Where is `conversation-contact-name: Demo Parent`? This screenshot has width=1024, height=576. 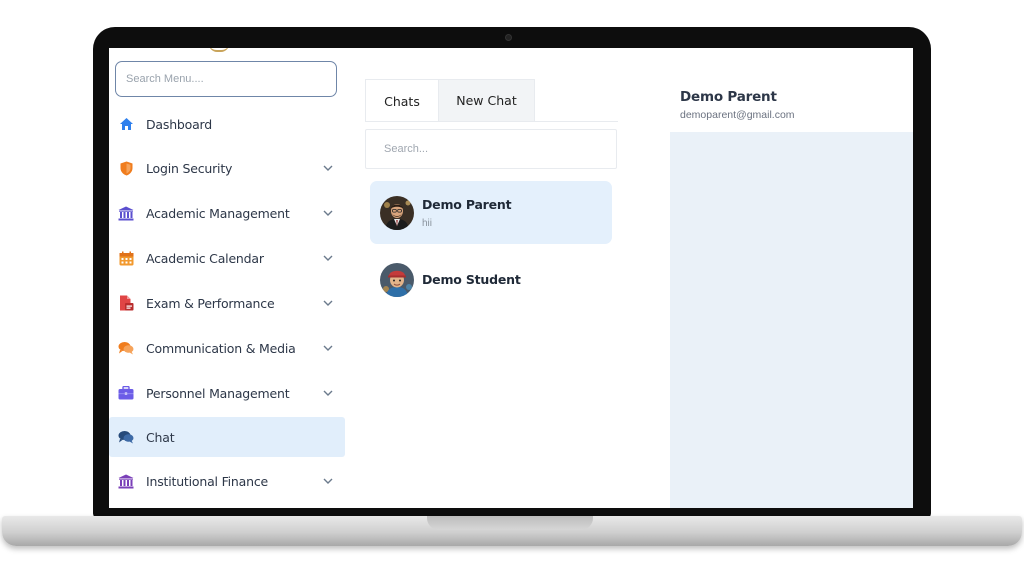 conversation-contact-name: Demo Parent is located at coordinates (728, 97).